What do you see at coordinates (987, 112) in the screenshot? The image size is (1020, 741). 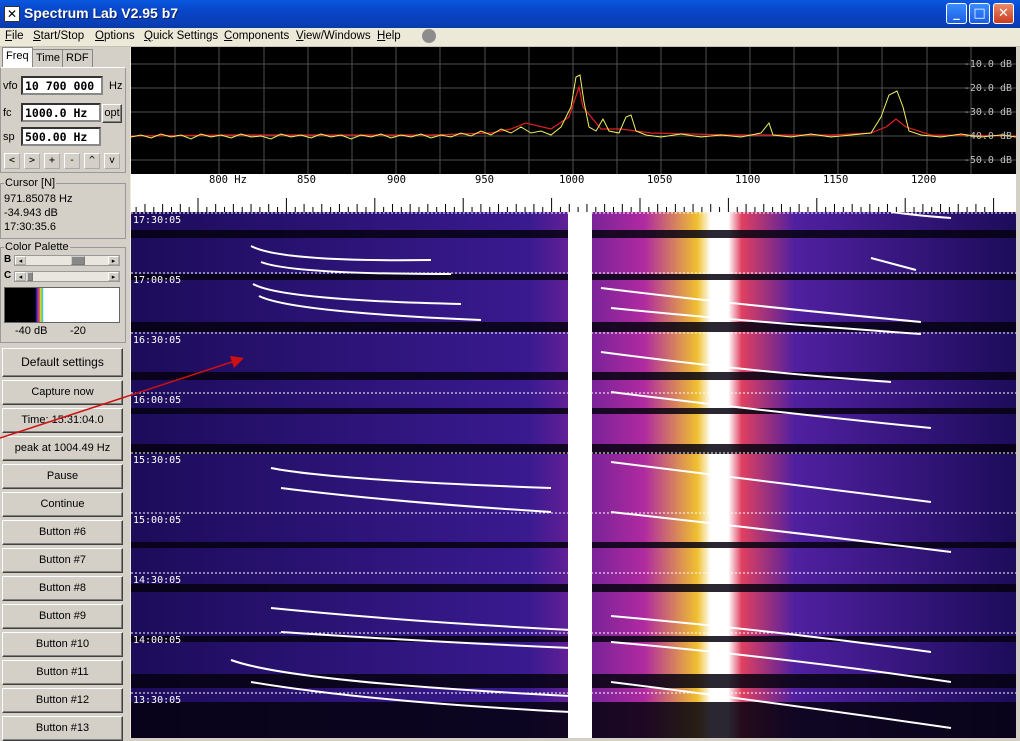 I see `db-label-30: -30.0 dB` at bounding box center [987, 112].